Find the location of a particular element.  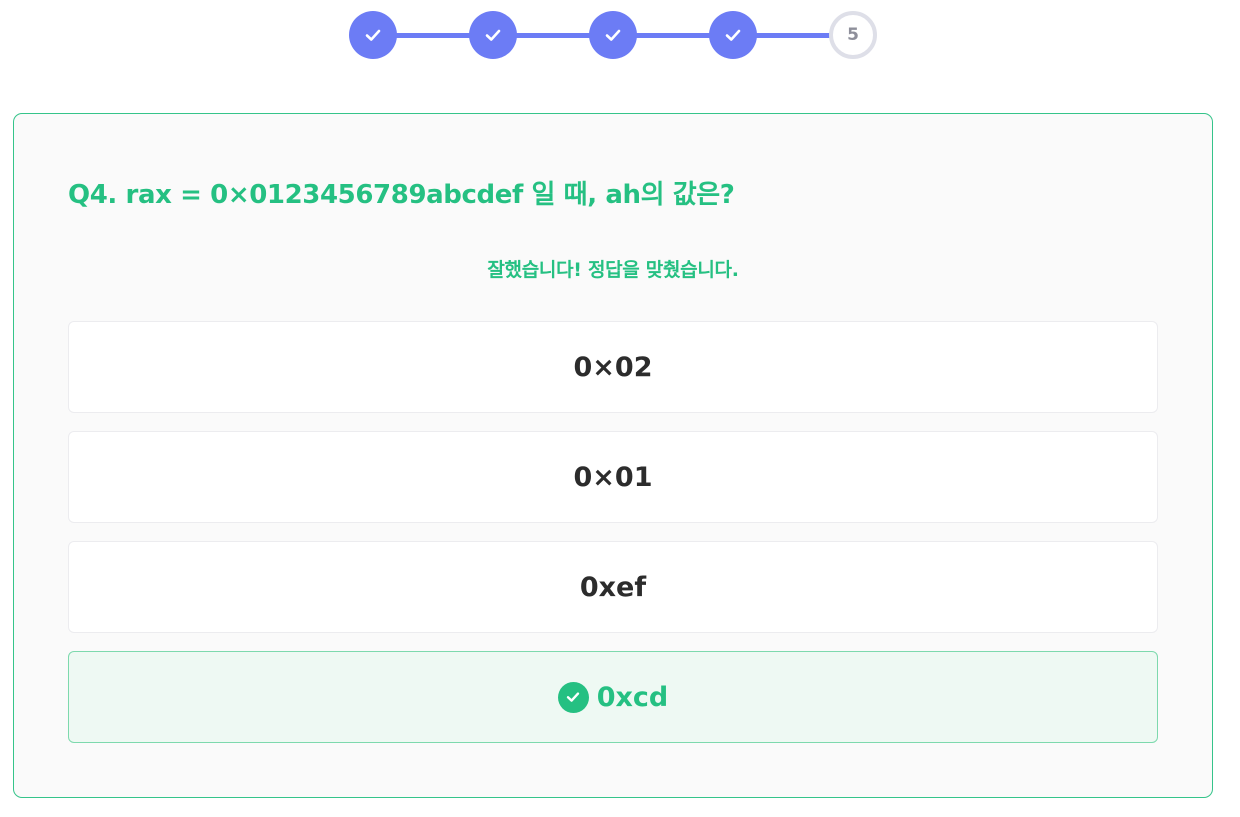

feedback-message: 잘했습니다! 정답을 맞췄습니다. is located at coordinates (613, 270).